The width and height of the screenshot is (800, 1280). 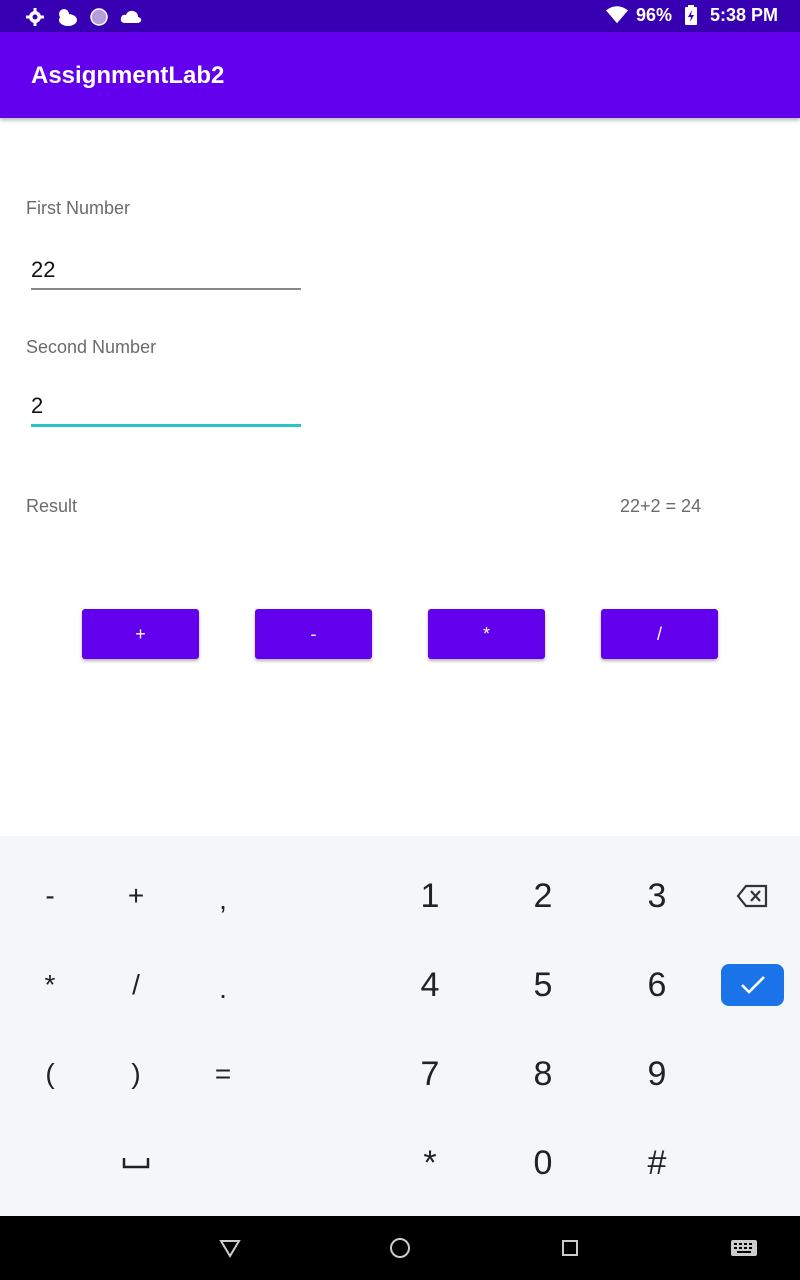 What do you see at coordinates (166, 406) in the screenshot?
I see `second-number-input` at bounding box center [166, 406].